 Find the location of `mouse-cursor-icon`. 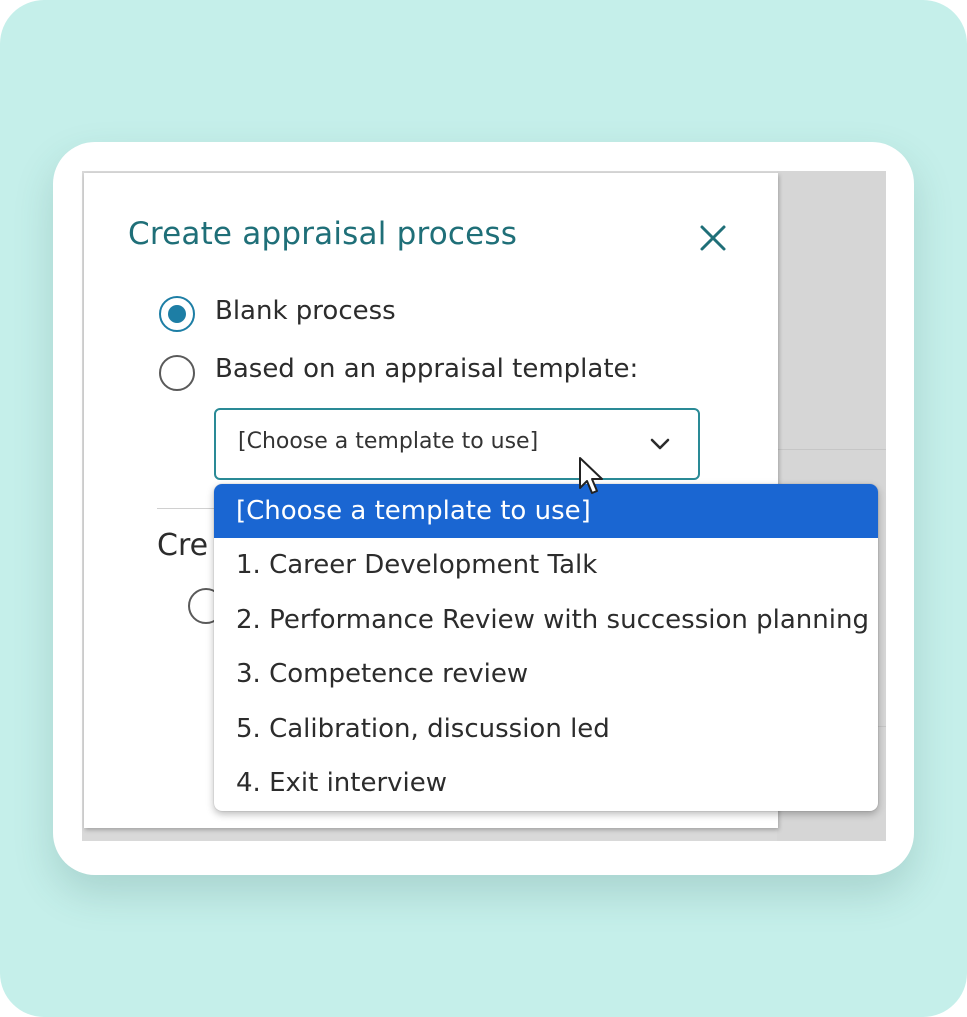

mouse-cursor-icon is located at coordinates (591, 475).